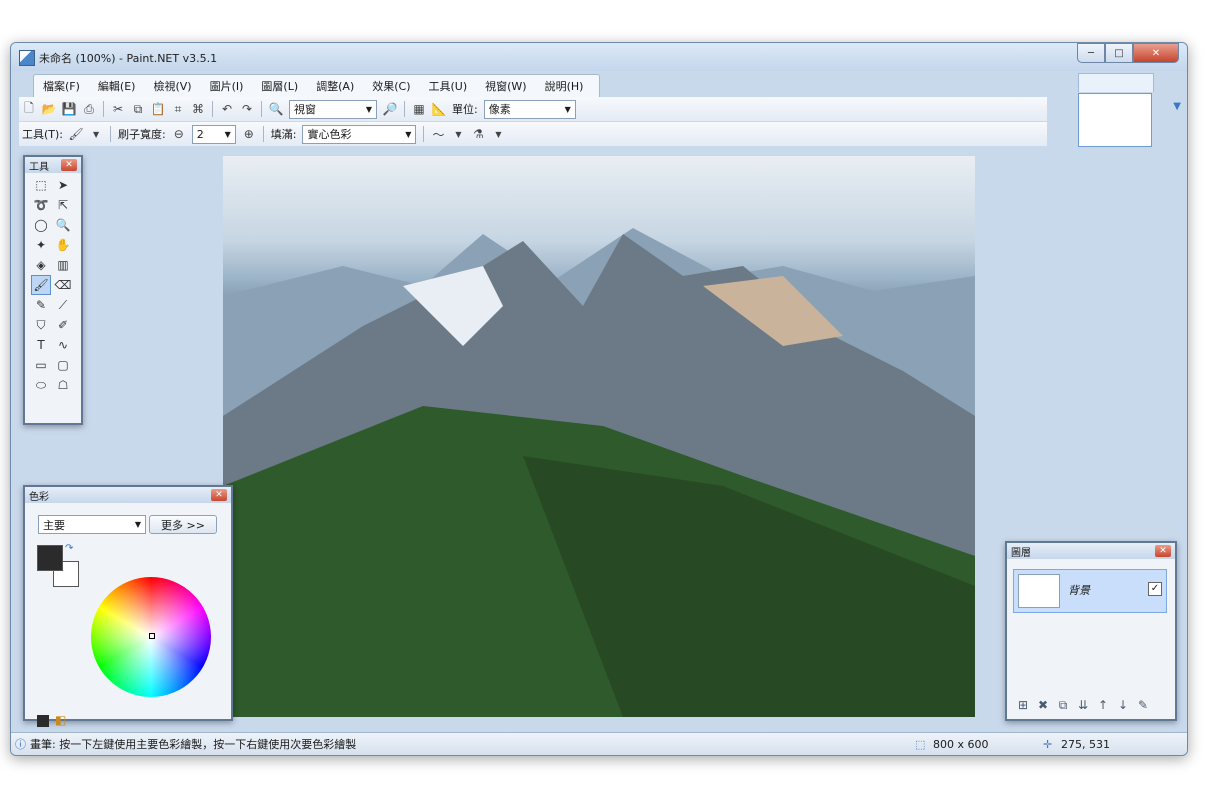 This screenshot has height=803, width=1205. I want to click on menu-view: 檢視(V), so click(172, 86).